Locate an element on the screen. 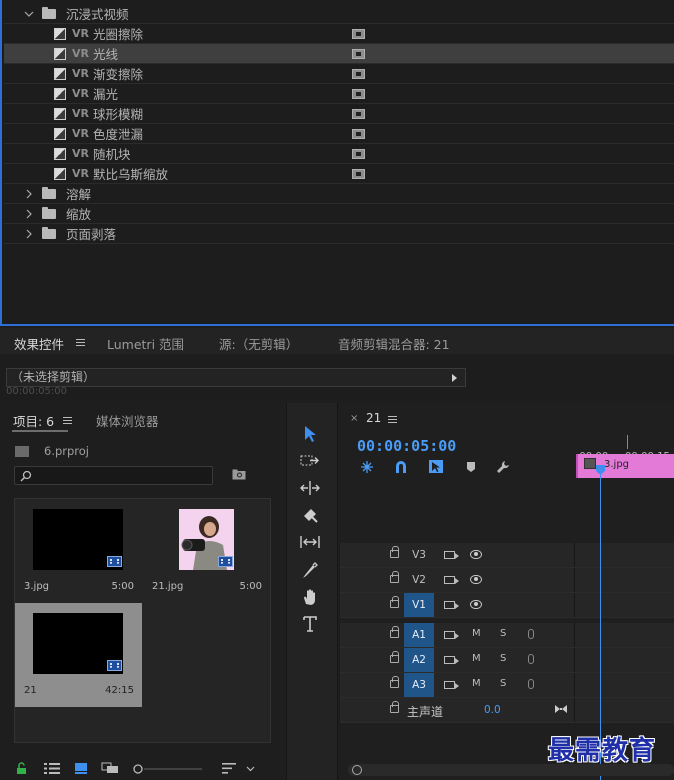  track-label: V3 is located at coordinates (419, 555).